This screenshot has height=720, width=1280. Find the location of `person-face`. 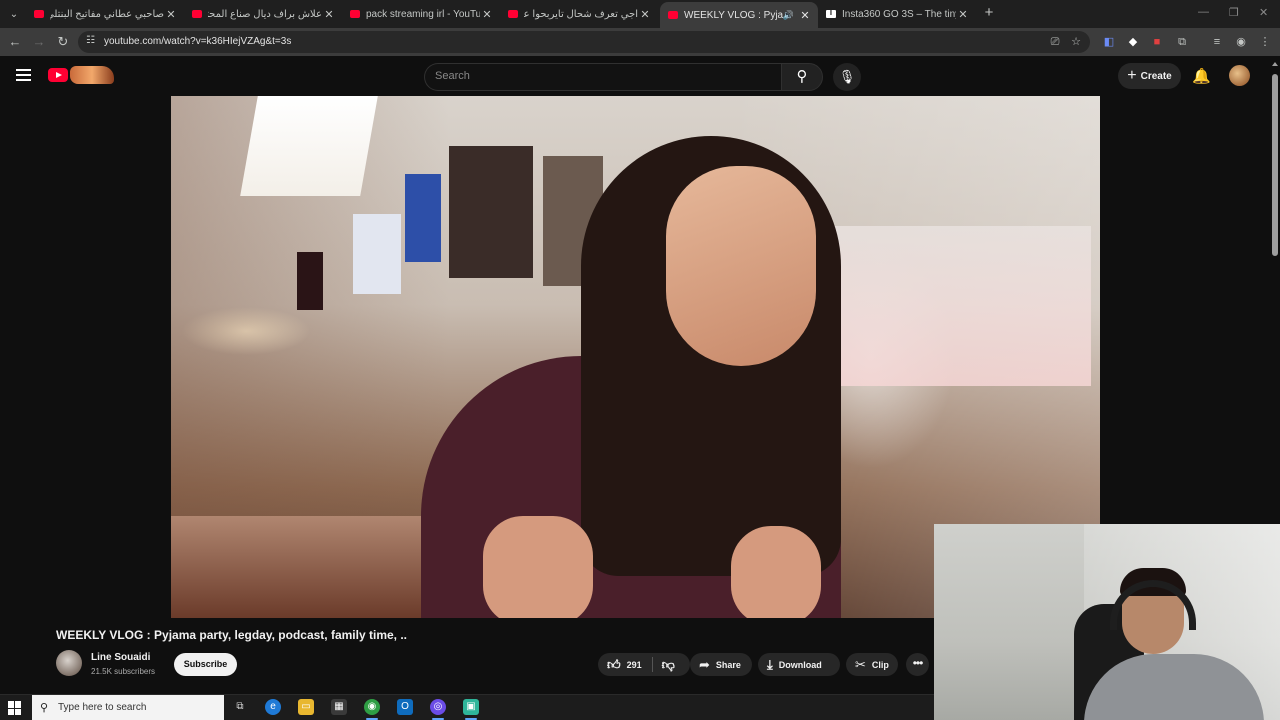

person-face is located at coordinates (741, 266).